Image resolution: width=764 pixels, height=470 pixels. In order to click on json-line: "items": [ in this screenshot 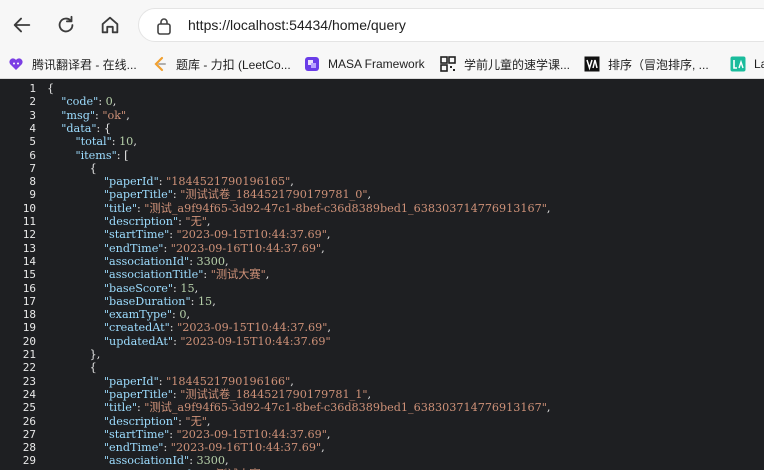, I will do `click(87, 155)`.